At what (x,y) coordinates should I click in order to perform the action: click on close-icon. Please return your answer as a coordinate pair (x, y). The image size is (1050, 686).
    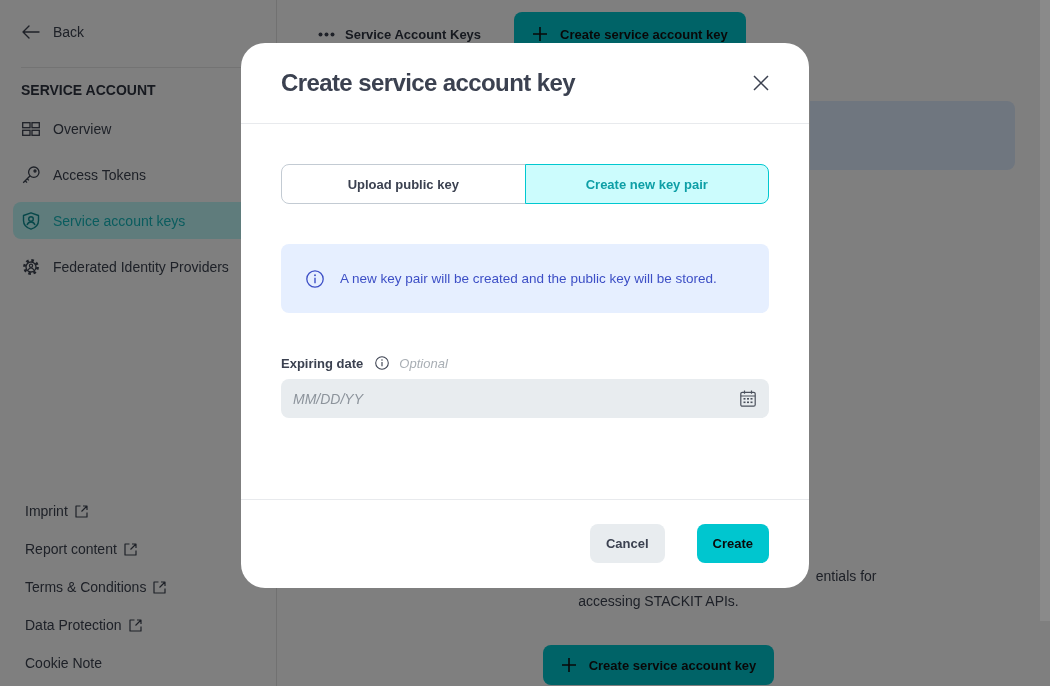
    Looking at the image, I should click on (761, 83).